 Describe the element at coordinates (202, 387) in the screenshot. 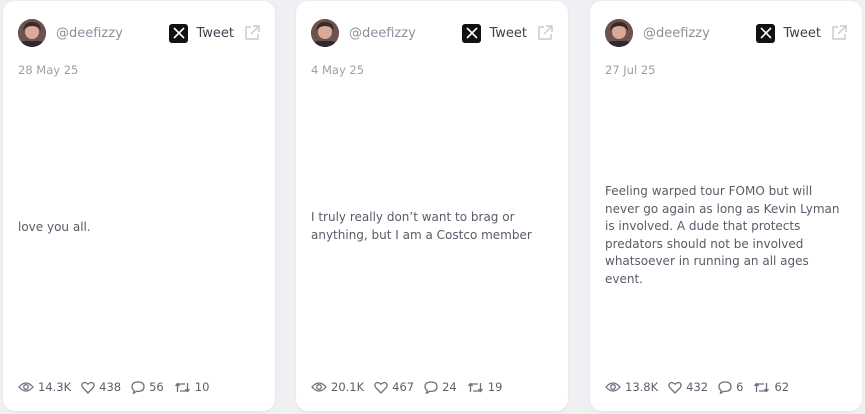

I see `retweets-count: 10` at that location.